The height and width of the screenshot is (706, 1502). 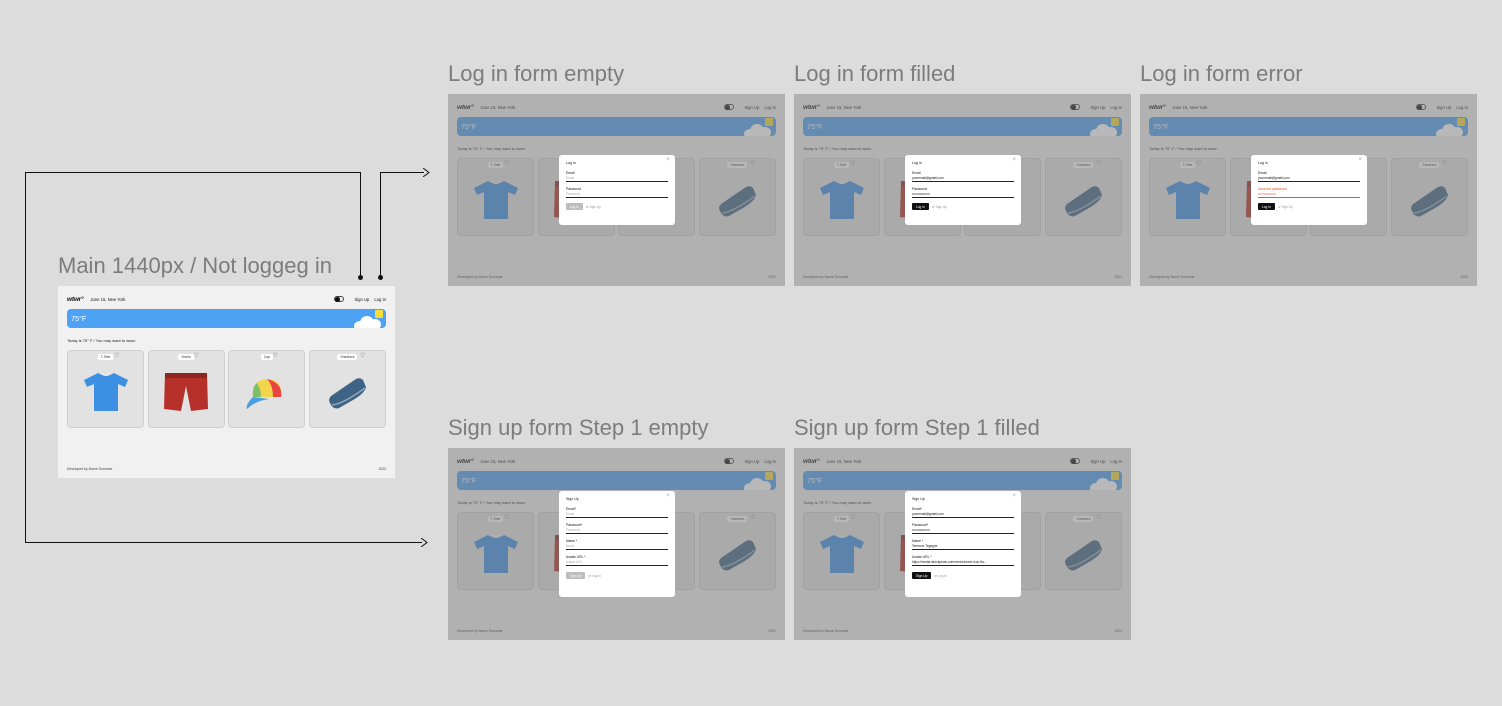 I want to click on tshirt-icon, so click(x=105, y=392).